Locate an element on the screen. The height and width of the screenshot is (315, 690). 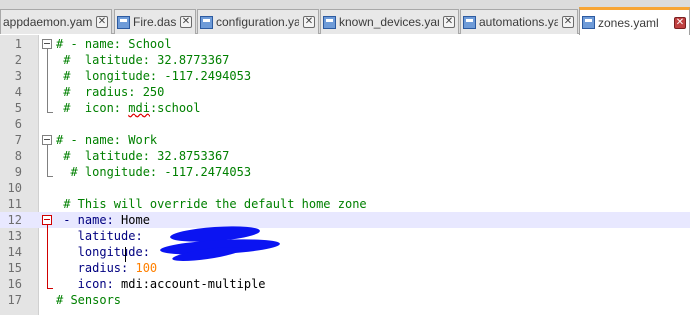
code-token: - name: is located at coordinates (85, 220).